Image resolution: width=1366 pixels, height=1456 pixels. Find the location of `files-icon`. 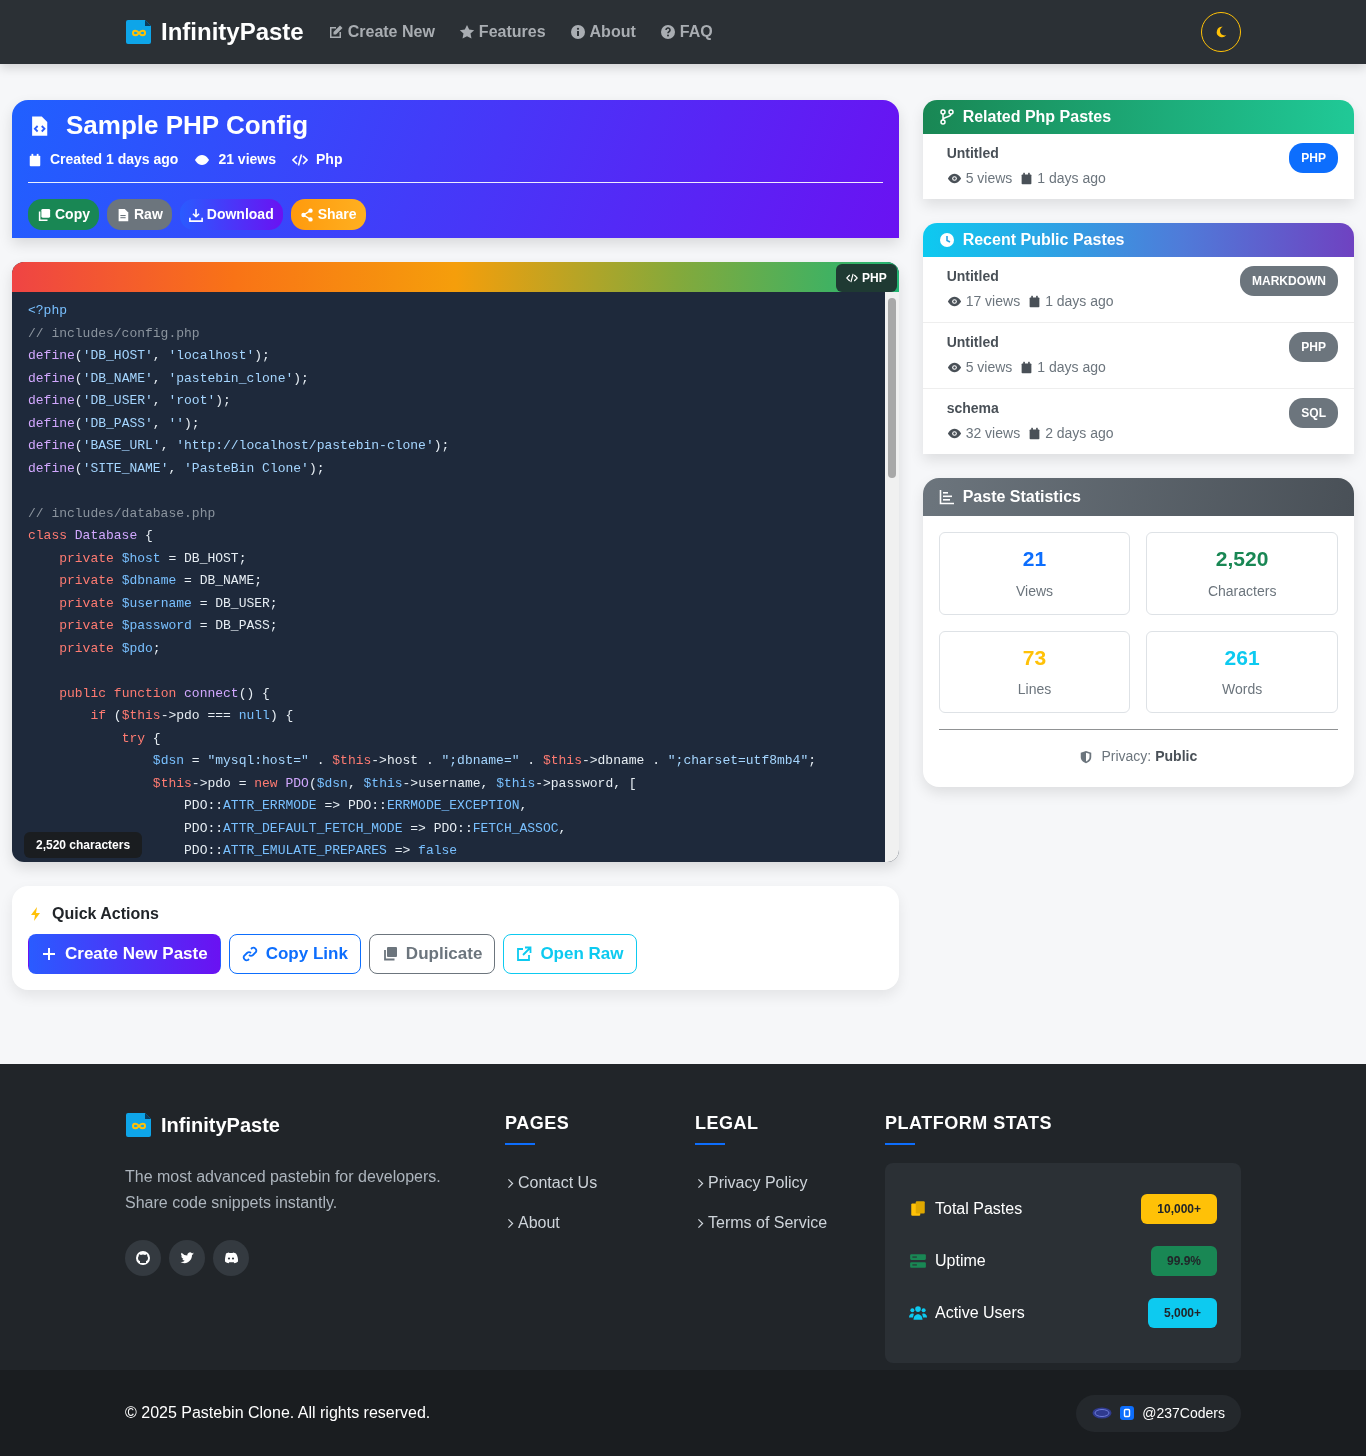

files-icon is located at coordinates (918, 1209).